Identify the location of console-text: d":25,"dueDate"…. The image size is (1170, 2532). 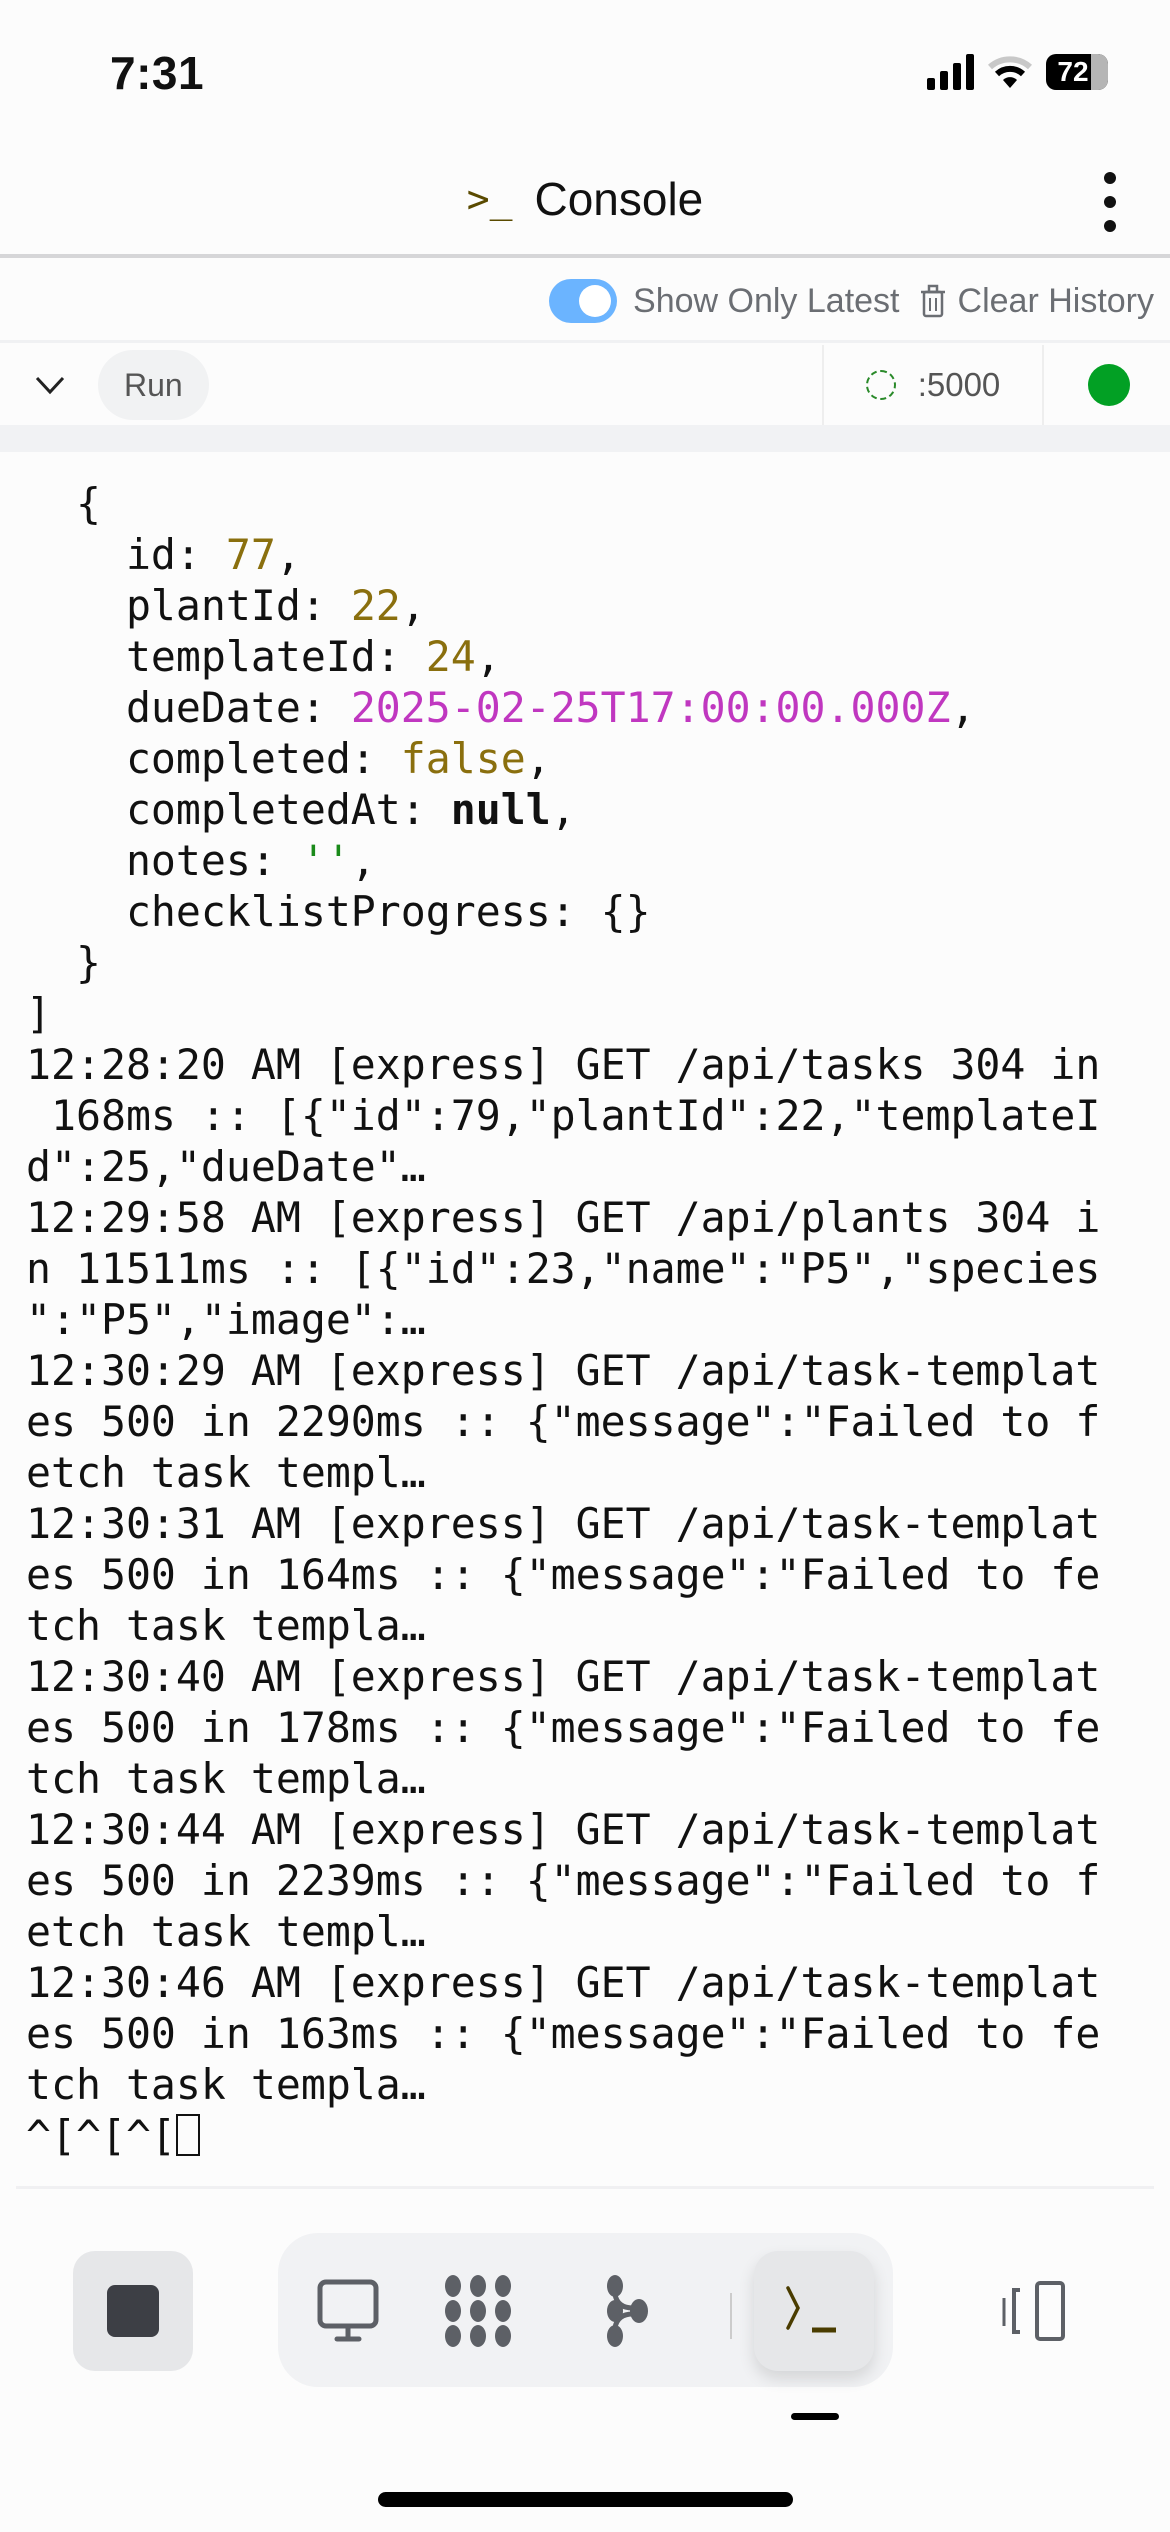
(226, 1166).